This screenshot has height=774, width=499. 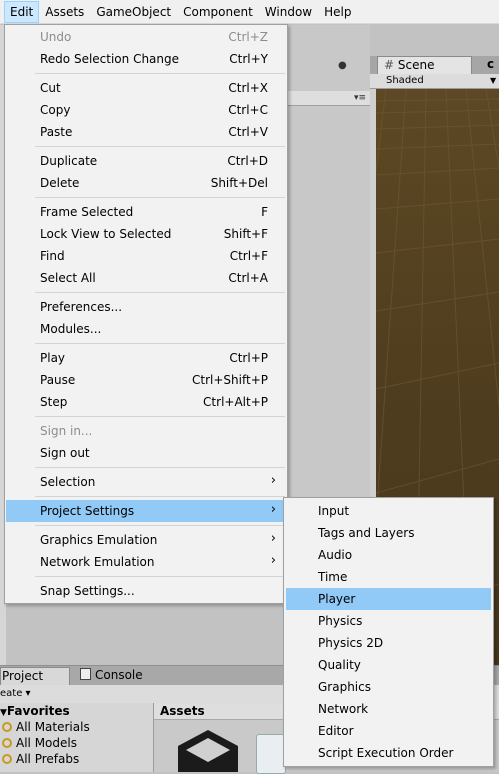 What do you see at coordinates (146, 132) in the screenshot?
I see `menu-item-paste: Paste Ctrl+V` at bounding box center [146, 132].